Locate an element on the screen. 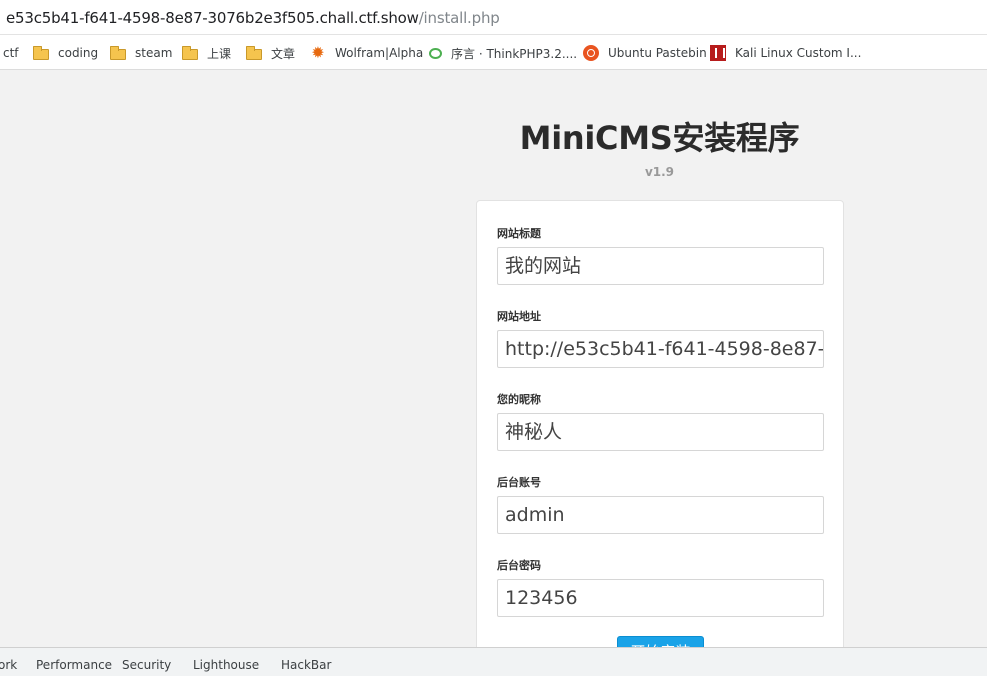 This screenshot has width=987, height=676. url-path: /install.php is located at coordinates (459, 18).